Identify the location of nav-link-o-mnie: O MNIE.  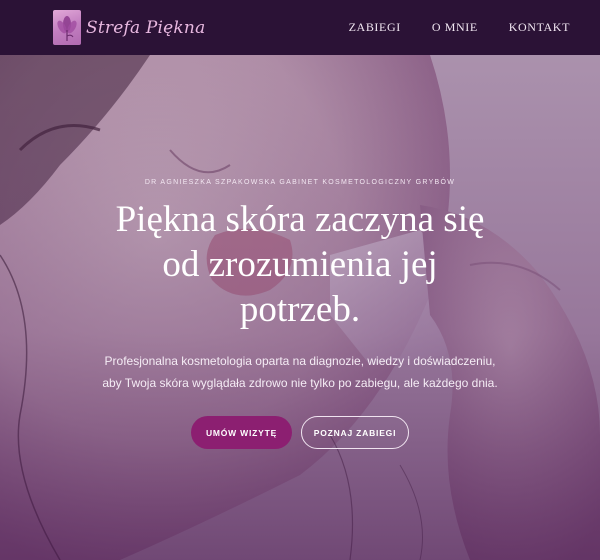
(455, 27).